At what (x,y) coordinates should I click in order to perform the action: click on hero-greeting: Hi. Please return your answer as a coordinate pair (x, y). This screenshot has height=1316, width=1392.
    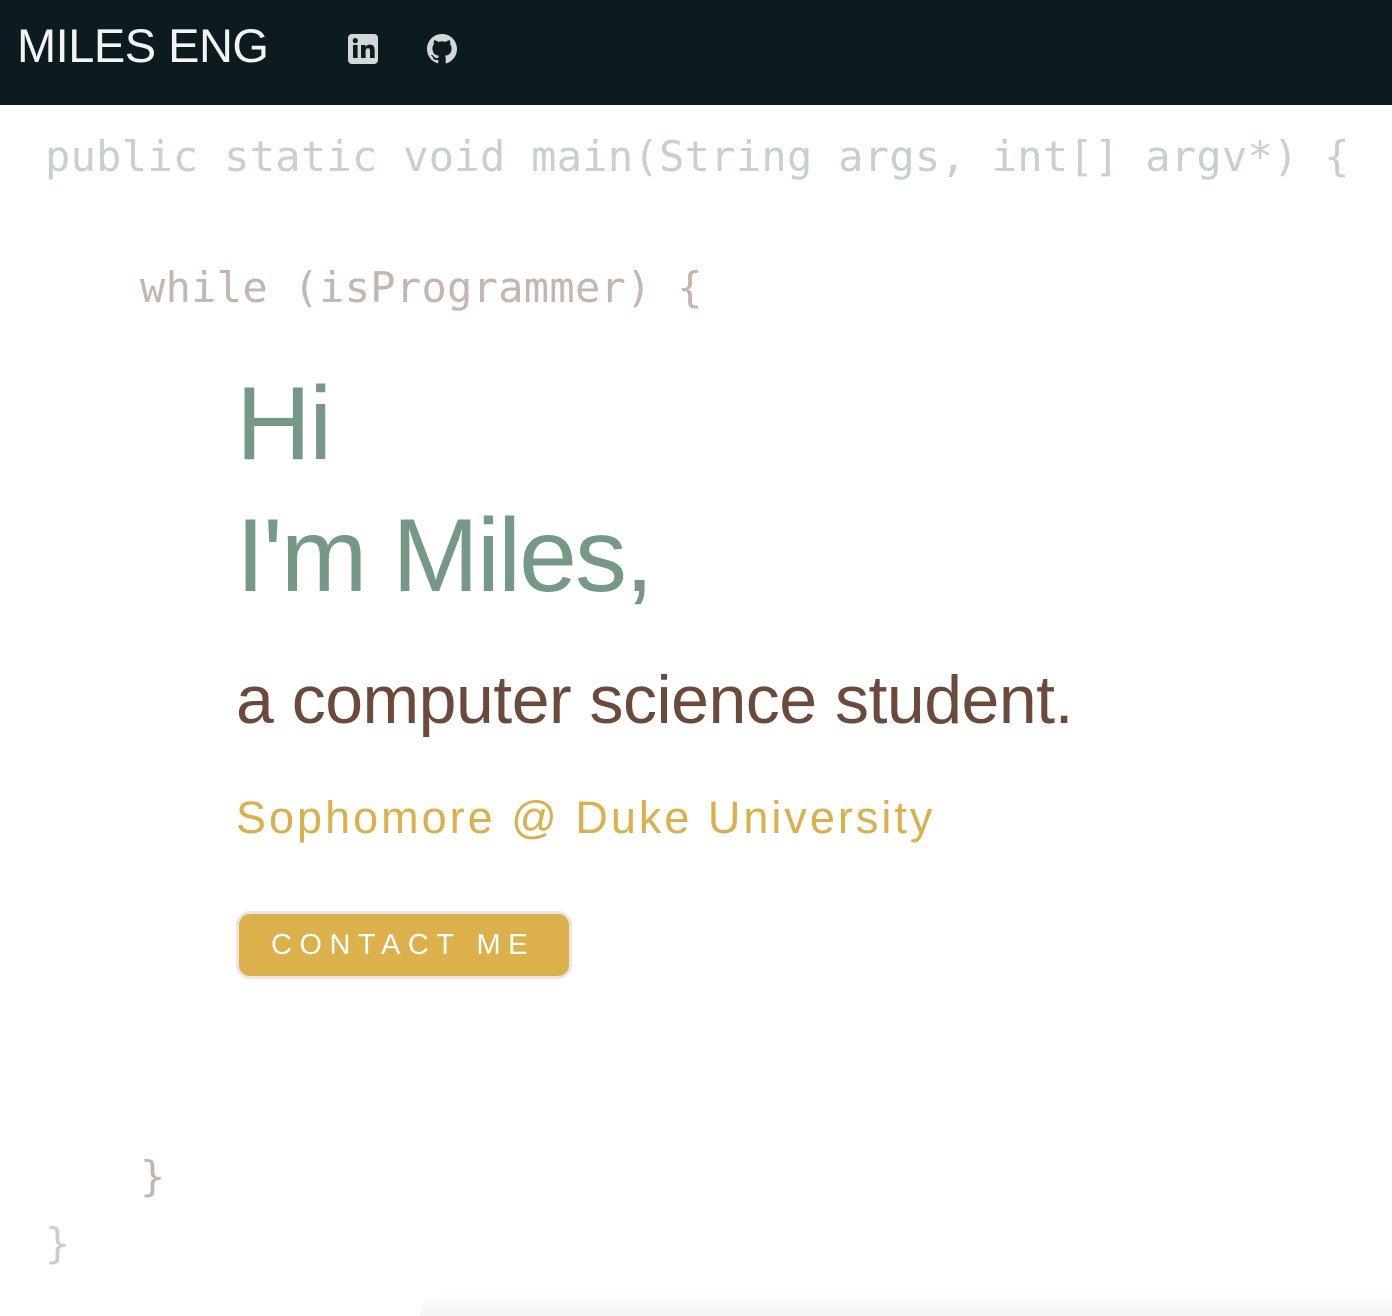
    Looking at the image, I should click on (284, 424).